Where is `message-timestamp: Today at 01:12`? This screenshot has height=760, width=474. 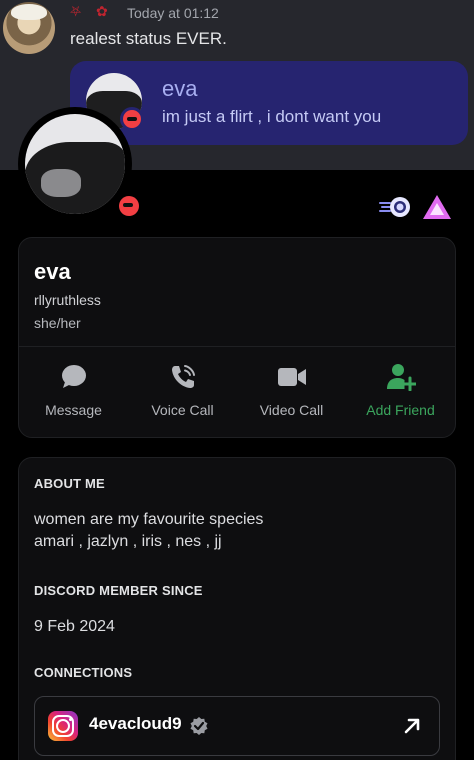
message-timestamp: Today at 01:12 is located at coordinates (173, 13).